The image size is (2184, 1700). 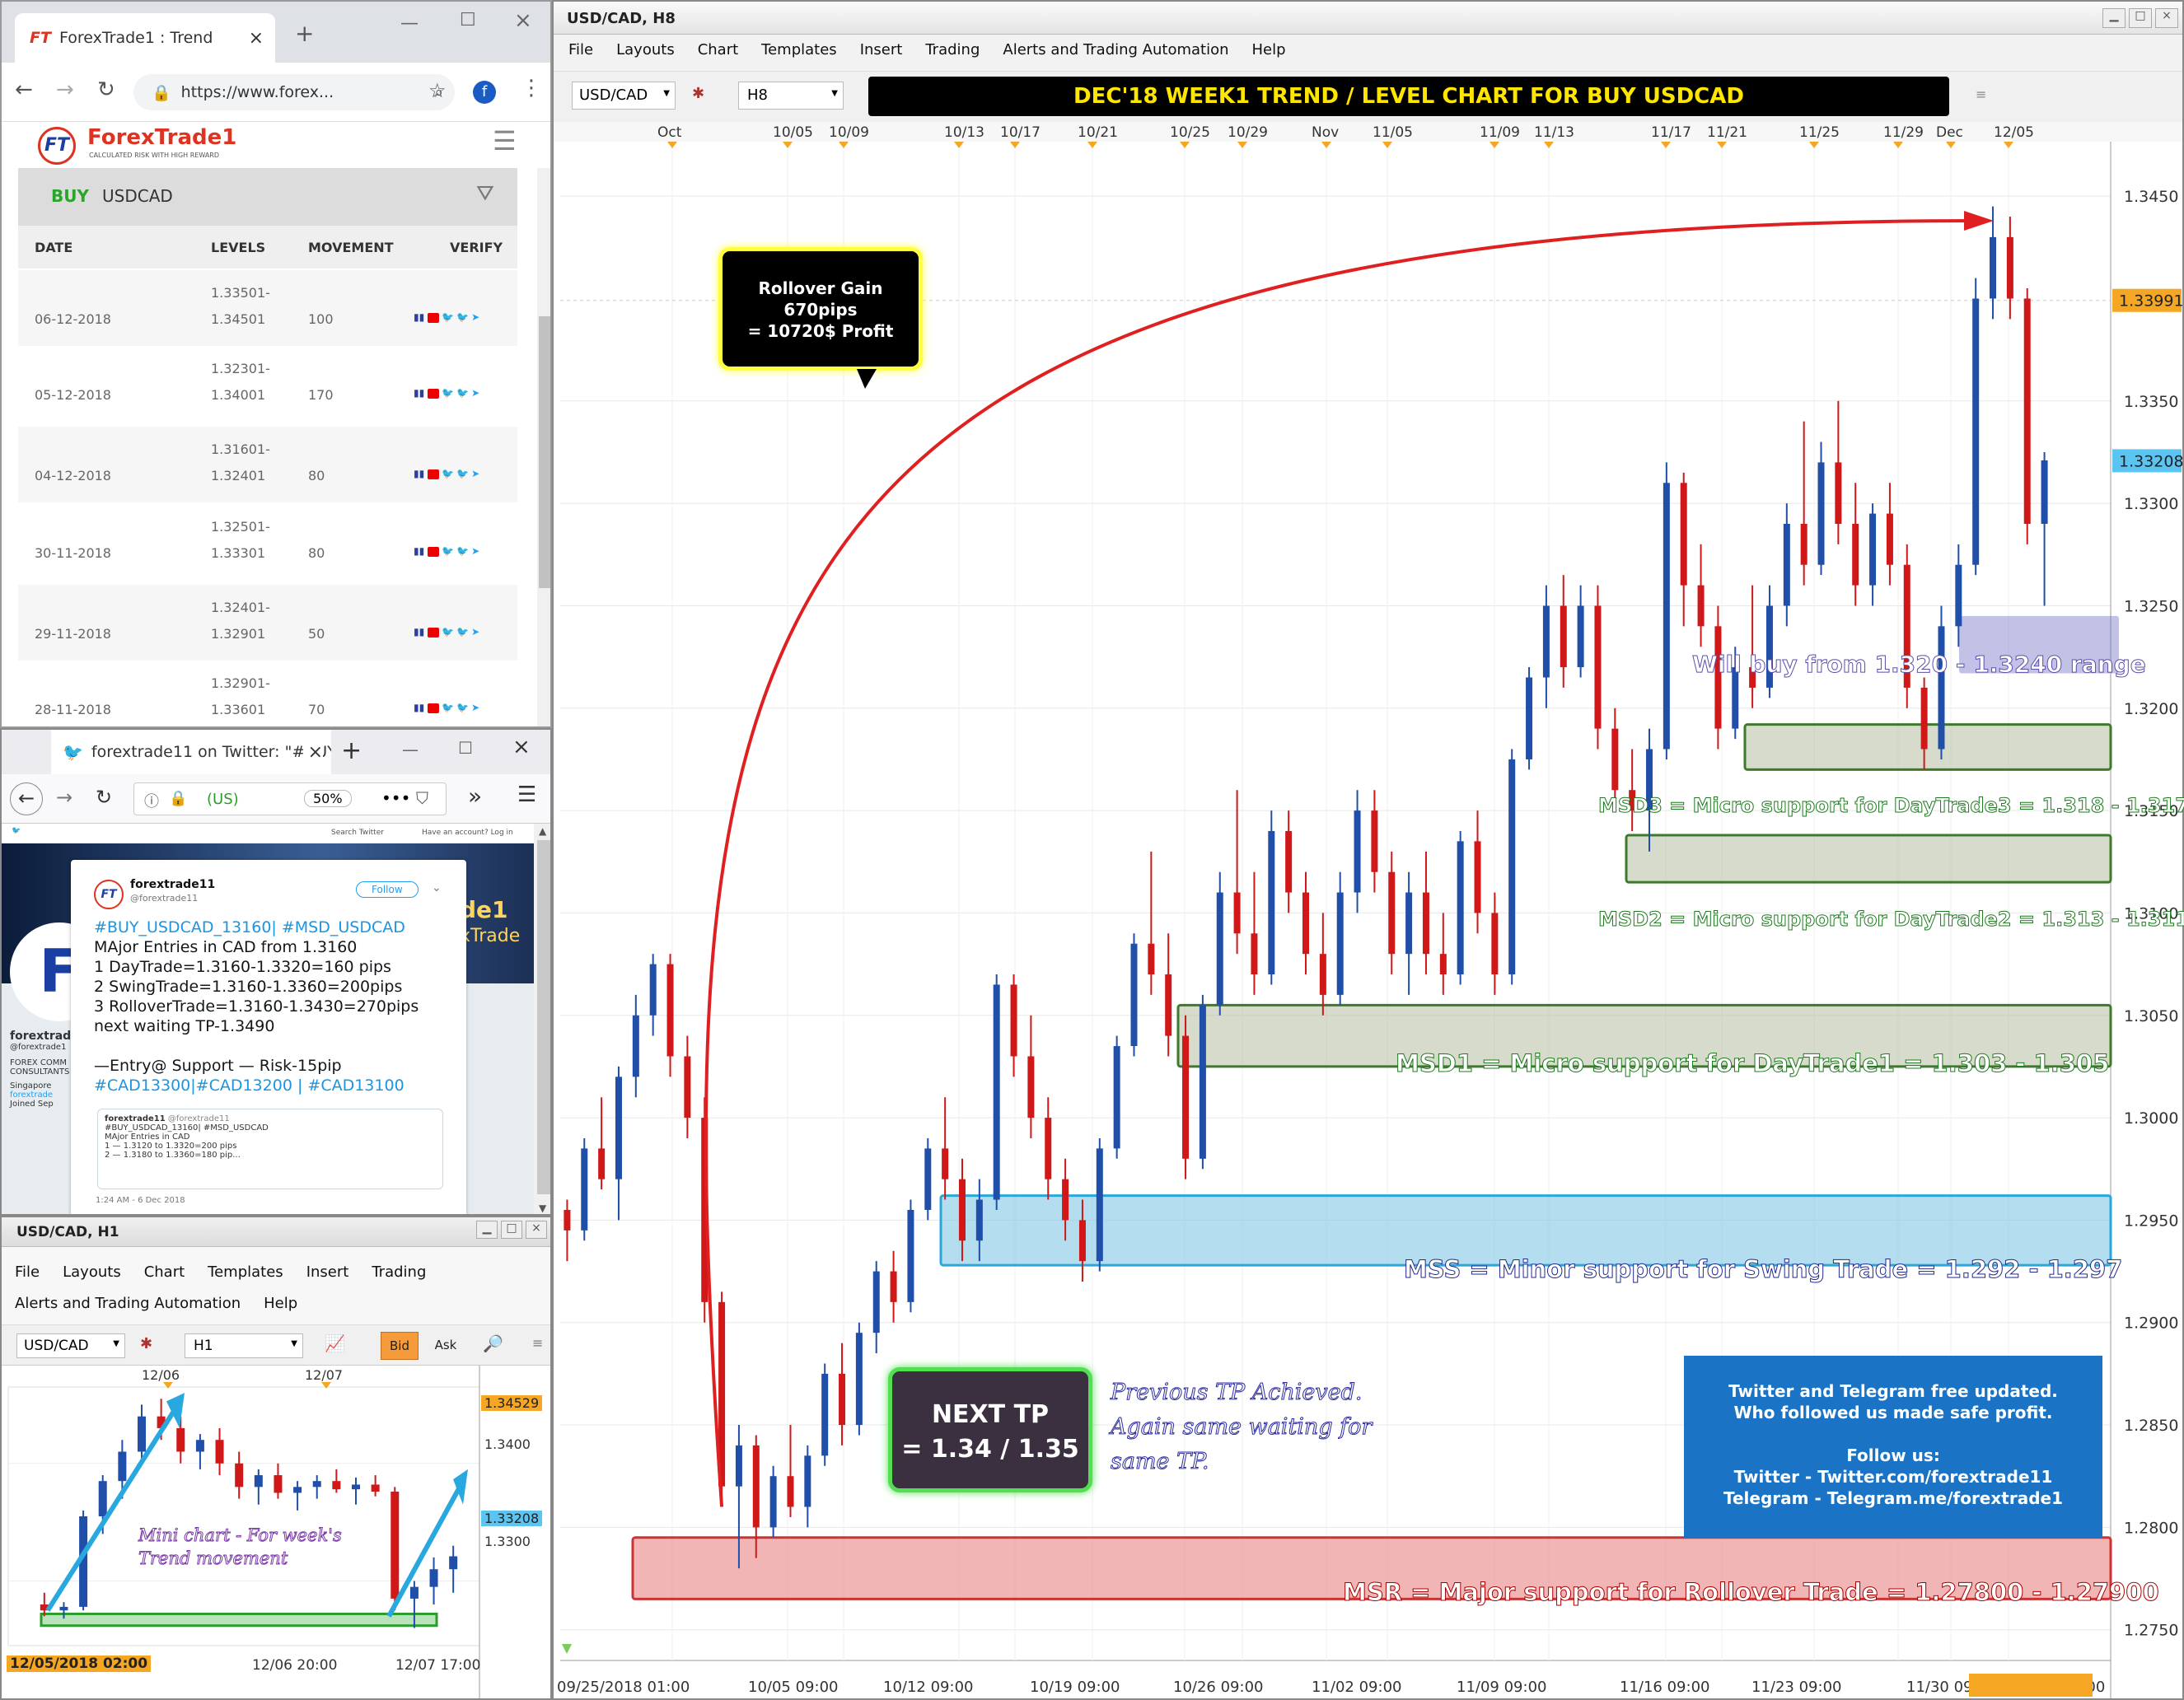 I want to click on table-row: 29-11-2018 1.32401- 1.32901 50 ▮▮ 🐦 🐦 ➤, so click(x=267, y=623).